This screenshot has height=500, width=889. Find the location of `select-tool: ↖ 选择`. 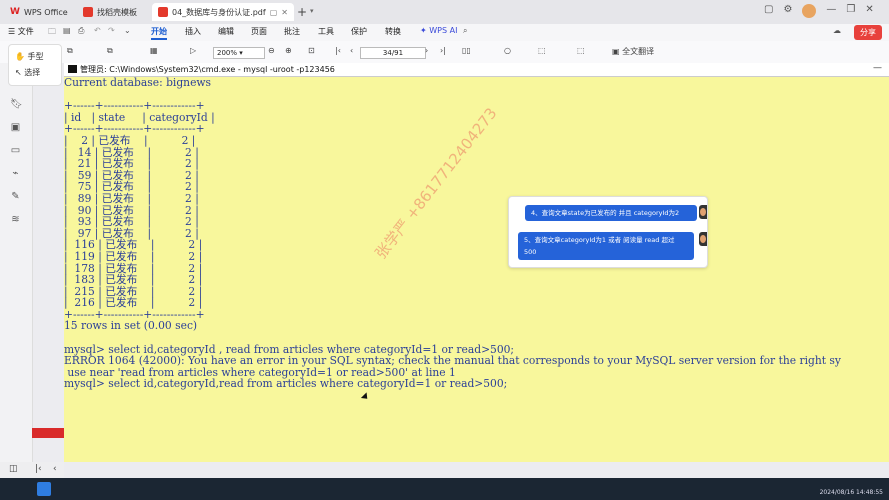

select-tool: ↖ 选择 is located at coordinates (27, 72).